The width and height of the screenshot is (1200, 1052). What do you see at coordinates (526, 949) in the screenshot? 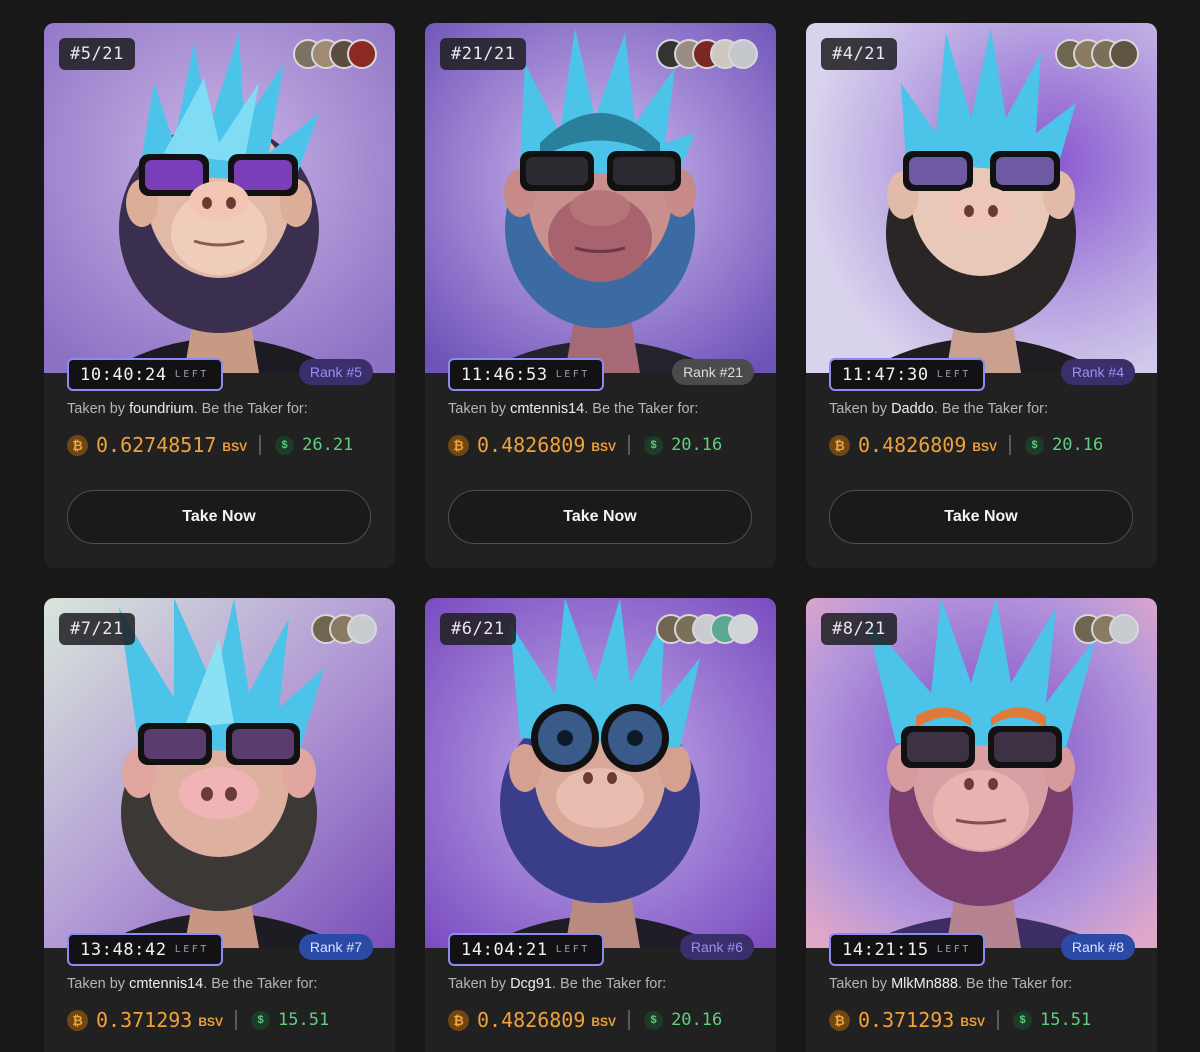
I see `countdown-timer: 14:04:21 LEFT` at bounding box center [526, 949].